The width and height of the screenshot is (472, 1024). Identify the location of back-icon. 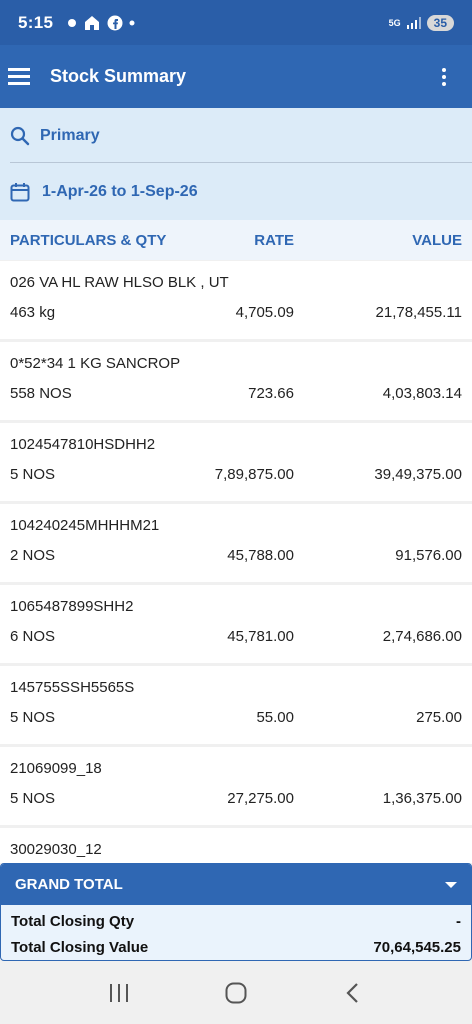
(352, 993).